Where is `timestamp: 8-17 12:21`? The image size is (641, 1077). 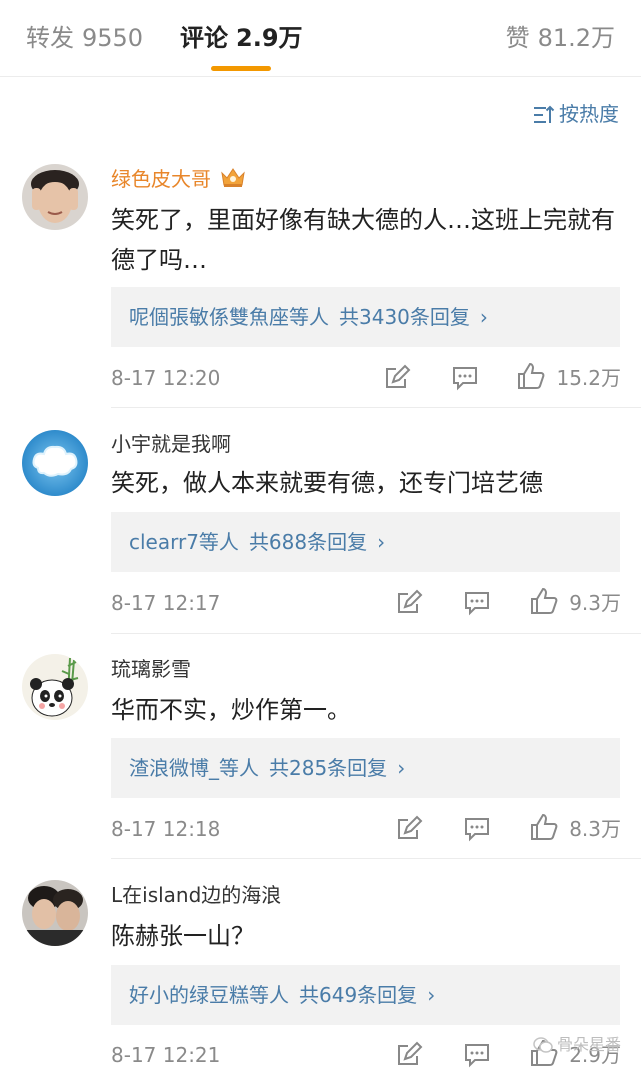 timestamp: 8-17 12:21 is located at coordinates (166, 1055).